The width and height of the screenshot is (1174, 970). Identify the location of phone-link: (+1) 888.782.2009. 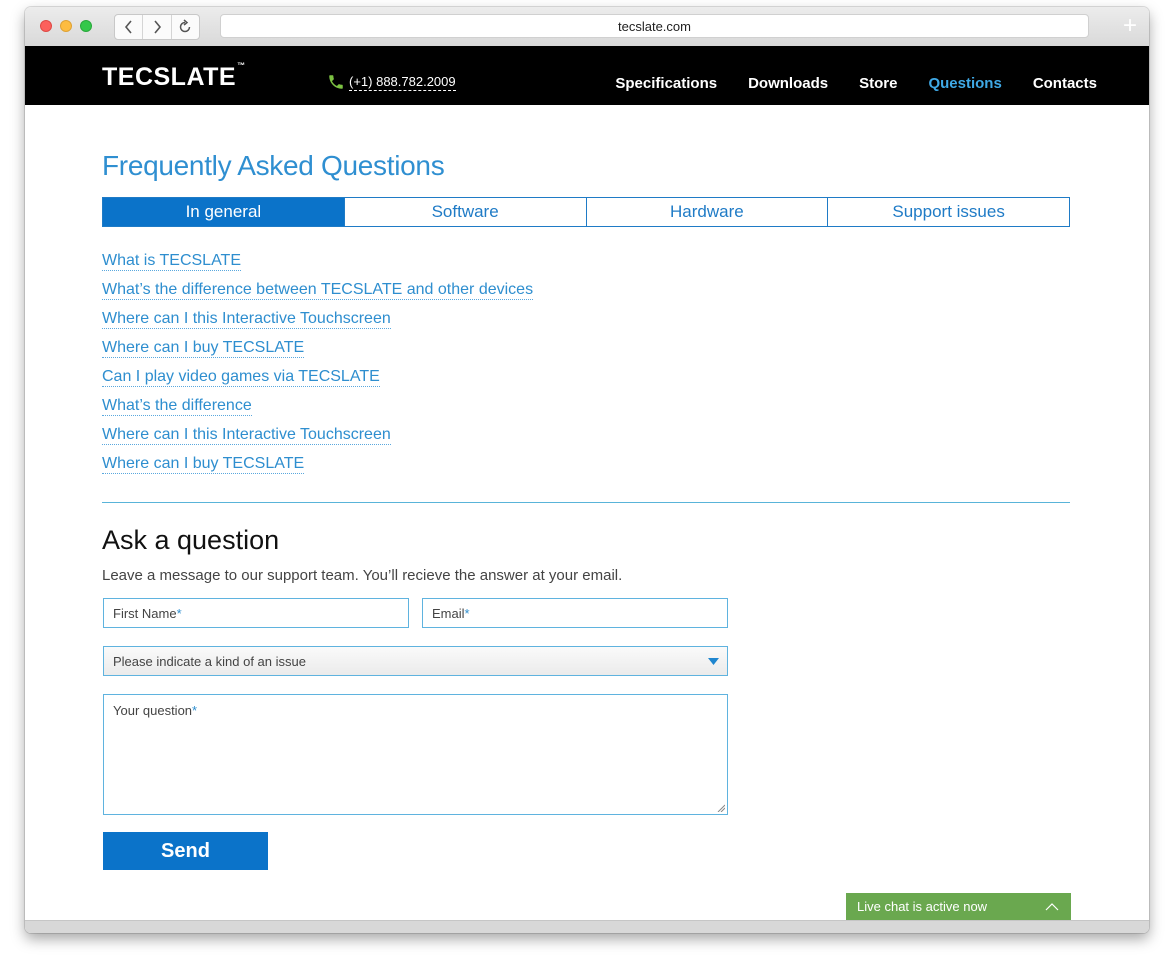
(391, 82).